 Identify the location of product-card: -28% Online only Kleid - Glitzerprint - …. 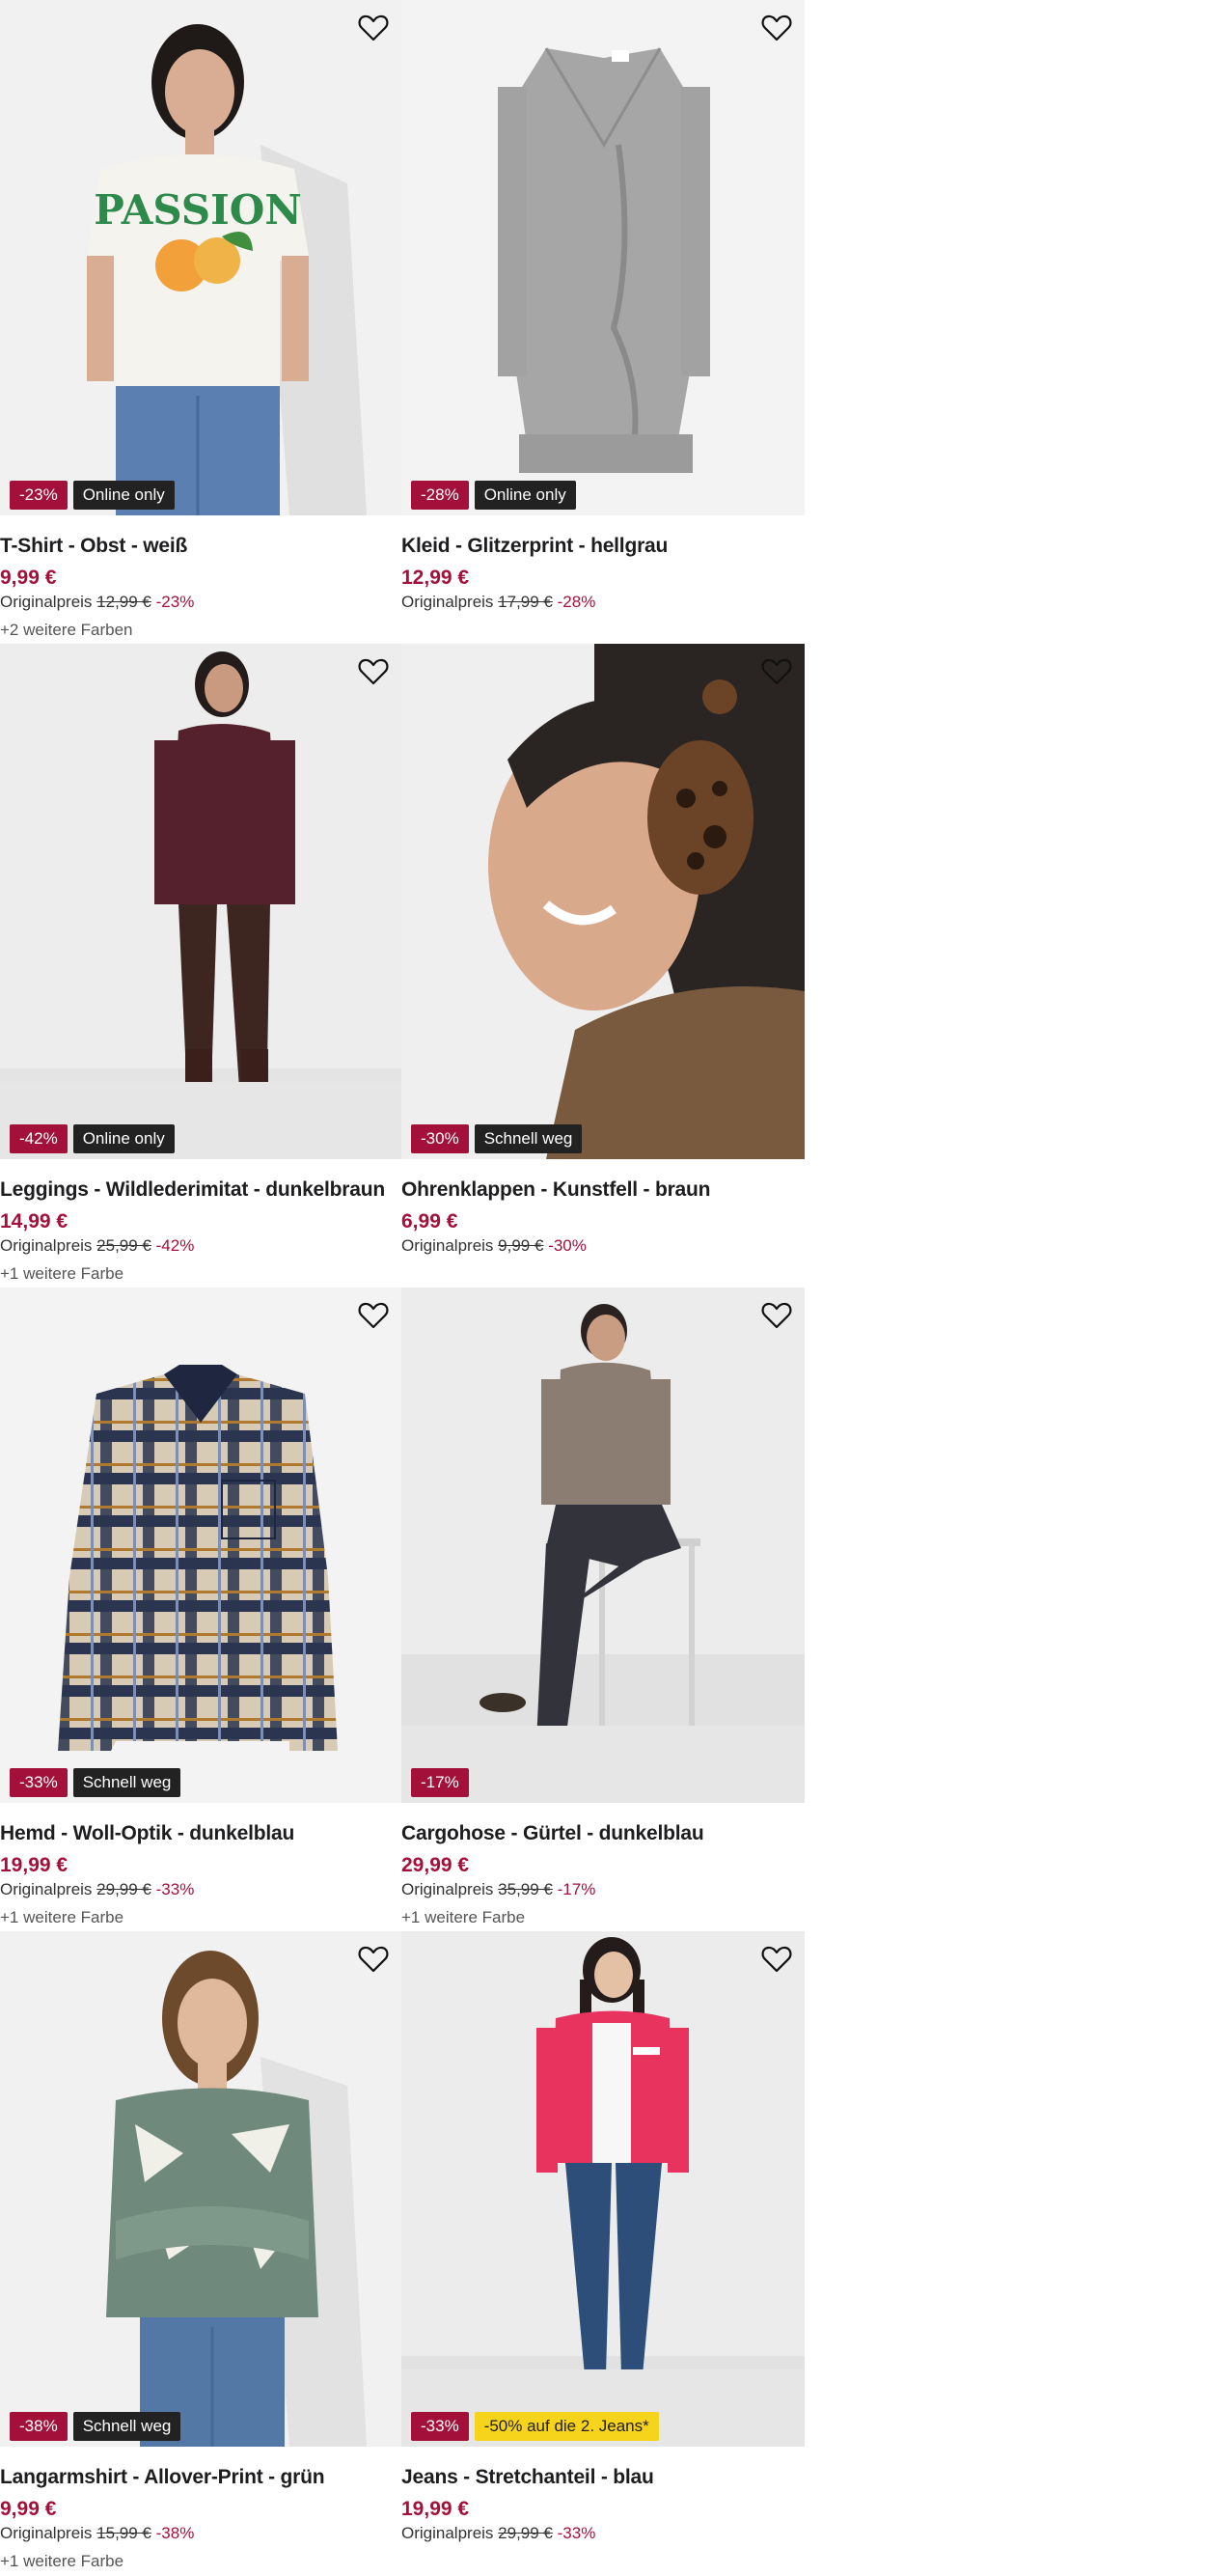
(603, 322).